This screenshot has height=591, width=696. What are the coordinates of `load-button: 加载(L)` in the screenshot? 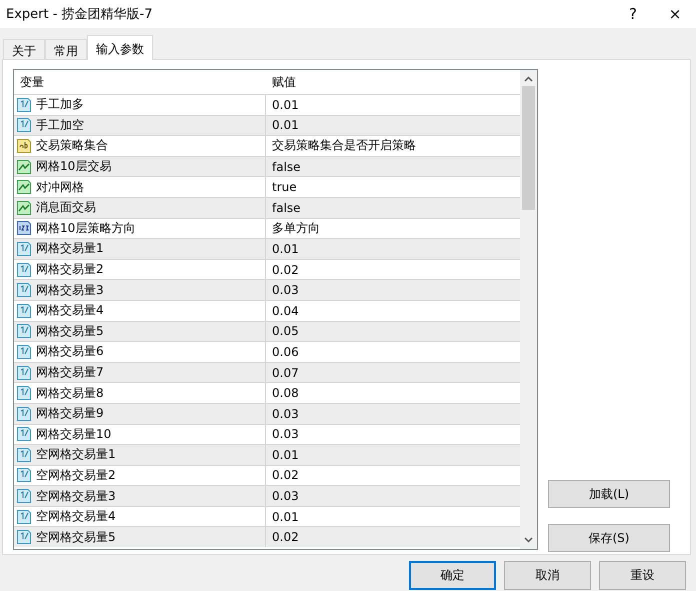 It's located at (609, 494).